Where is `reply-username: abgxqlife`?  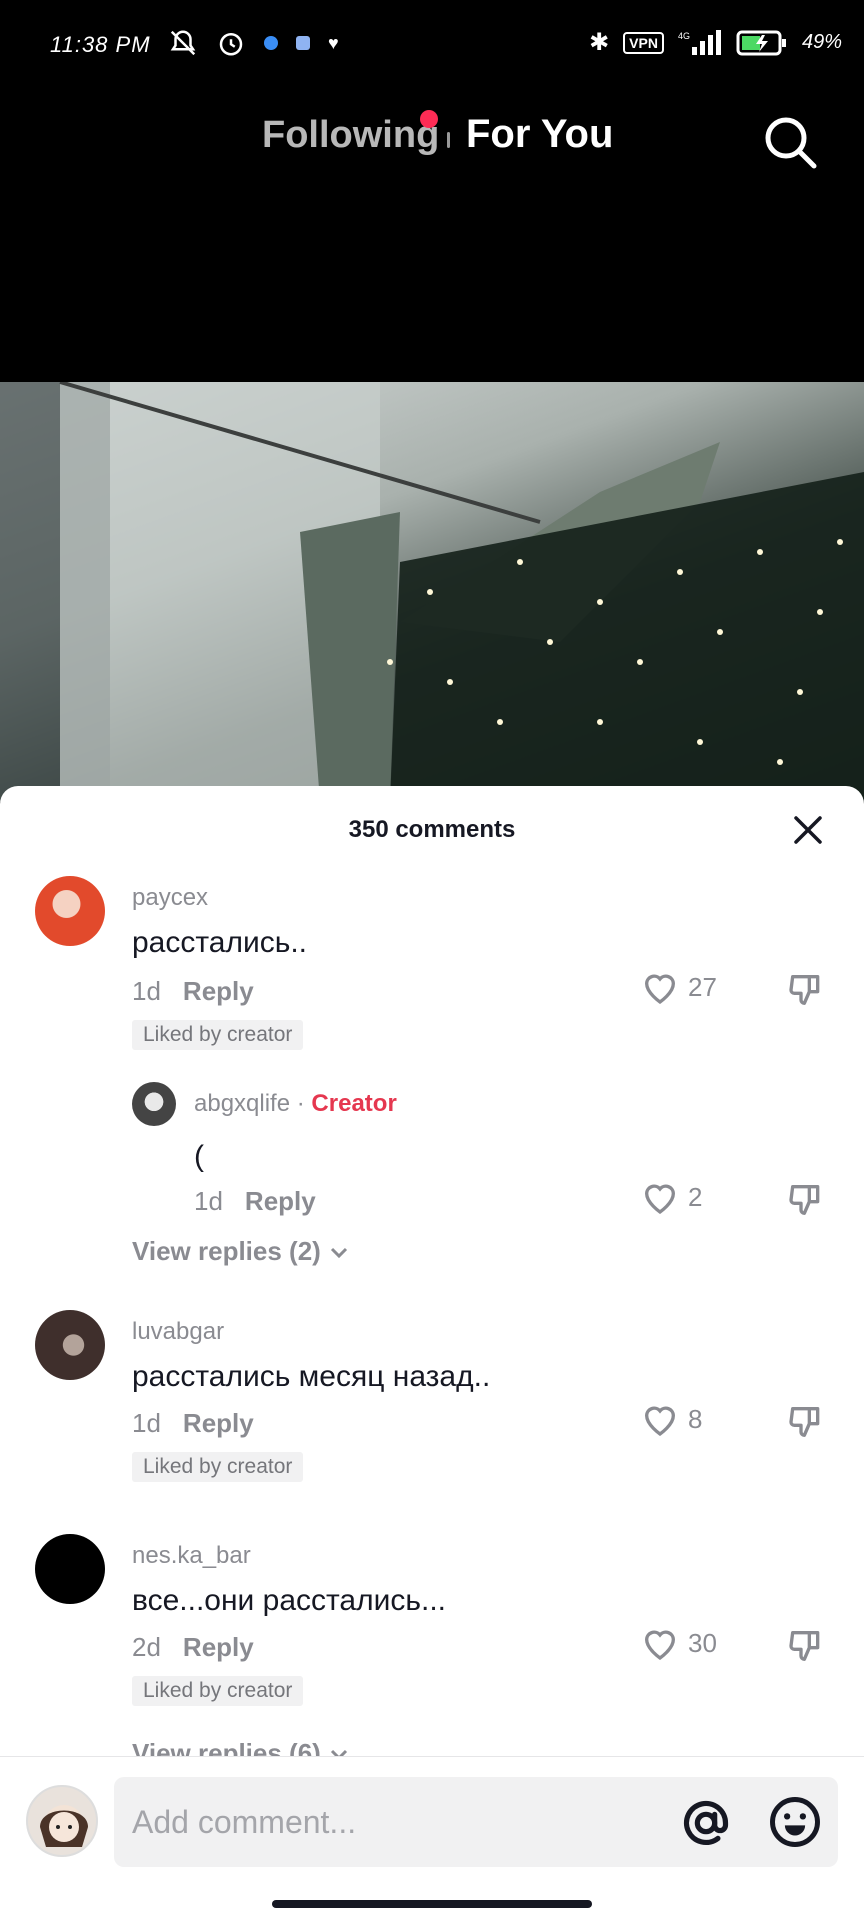
reply-username: abgxqlife is located at coordinates (242, 1103).